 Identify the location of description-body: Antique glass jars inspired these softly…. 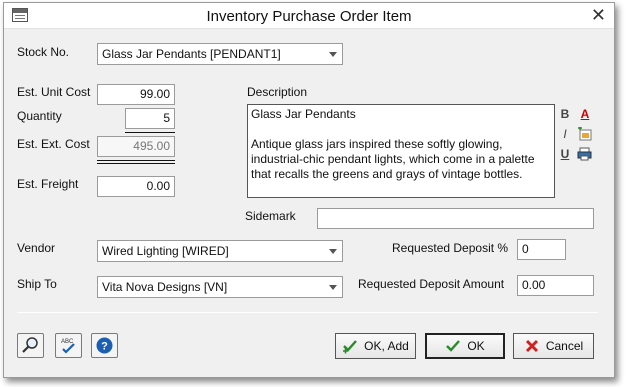
(393, 159).